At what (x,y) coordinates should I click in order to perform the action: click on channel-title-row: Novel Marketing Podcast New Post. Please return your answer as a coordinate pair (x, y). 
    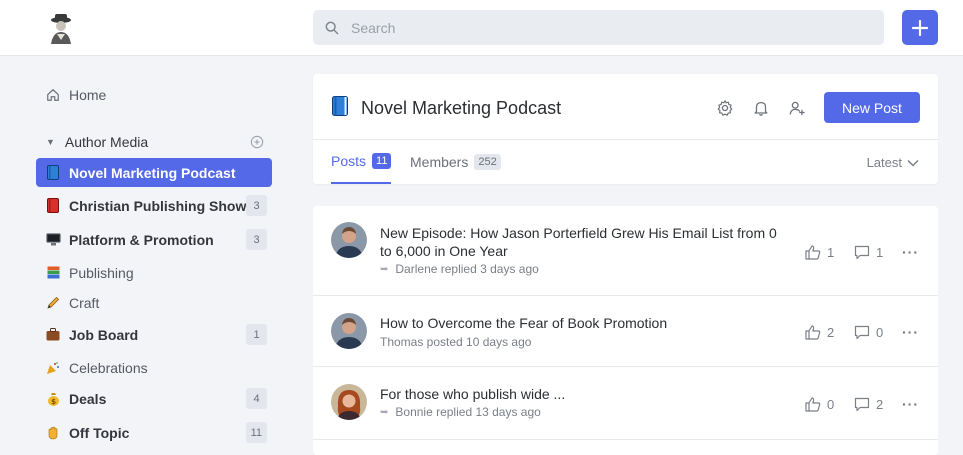
    Looking at the image, I should click on (625, 107).